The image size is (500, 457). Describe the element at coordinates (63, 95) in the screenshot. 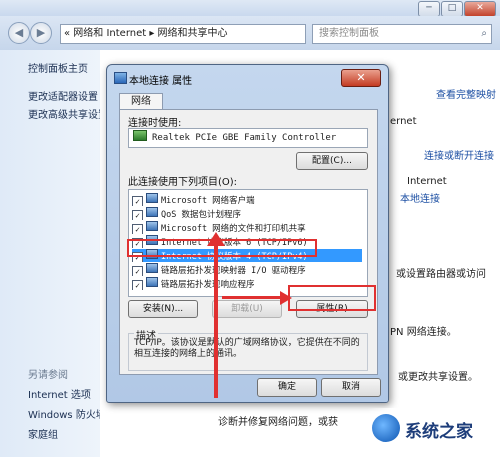

I see `sidebar-link-adapter: 更改适配器设置` at that location.